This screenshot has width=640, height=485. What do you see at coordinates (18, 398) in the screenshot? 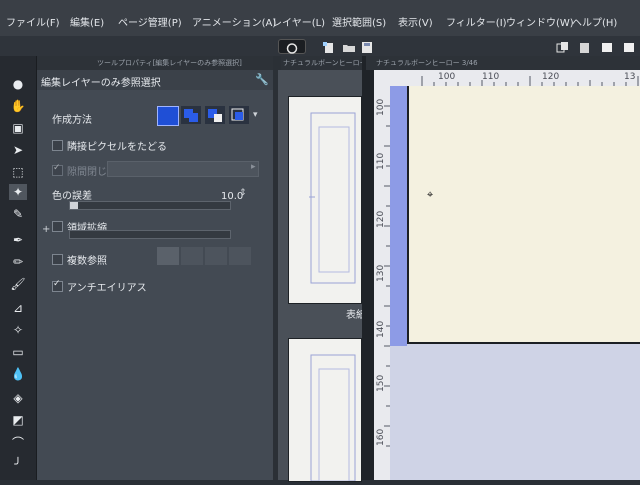
I see `fill-tool-icon: ◈` at bounding box center [18, 398].